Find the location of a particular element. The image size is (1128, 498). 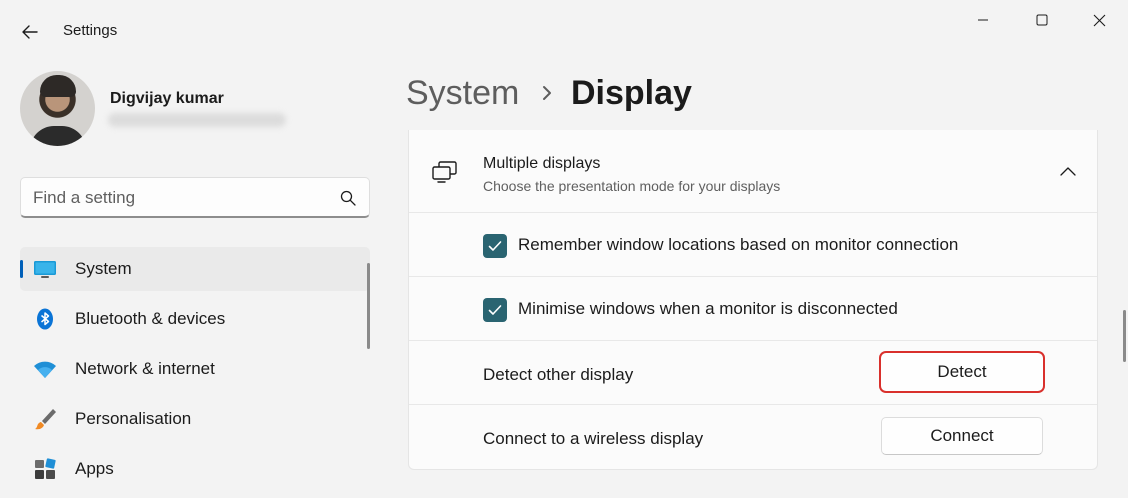

detect-button: Detect is located at coordinates (962, 372).